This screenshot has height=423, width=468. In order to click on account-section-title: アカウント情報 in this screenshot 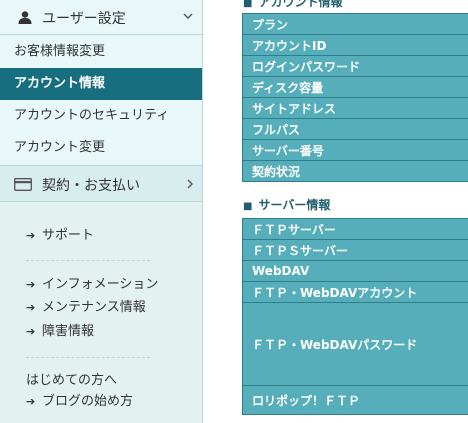, I will do `click(300, 4)`.